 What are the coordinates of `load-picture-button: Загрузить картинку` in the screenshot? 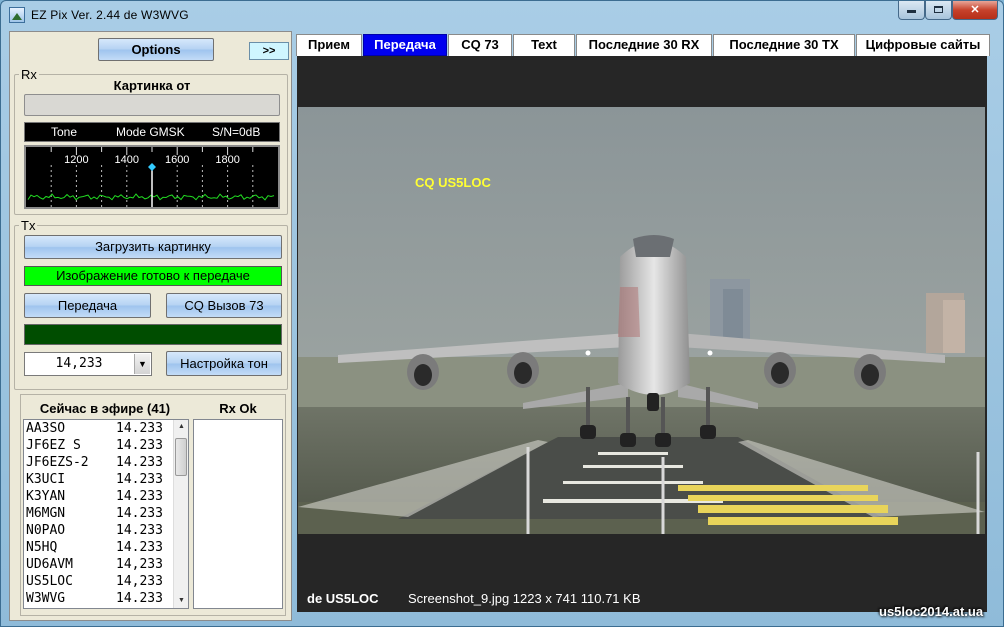 It's located at (153, 247).